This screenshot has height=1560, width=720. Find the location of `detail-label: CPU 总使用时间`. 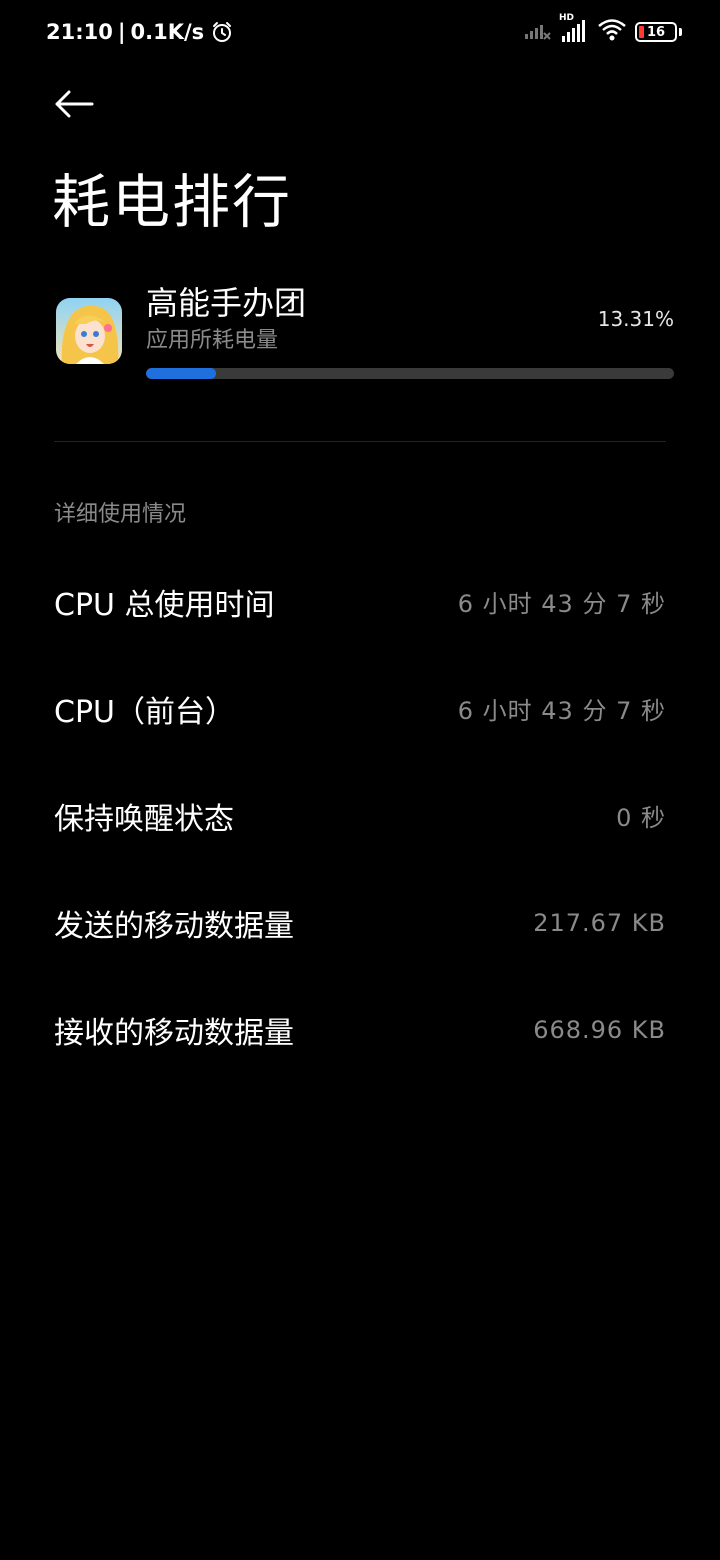

detail-label: CPU 总使用时间 is located at coordinates (164, 605).